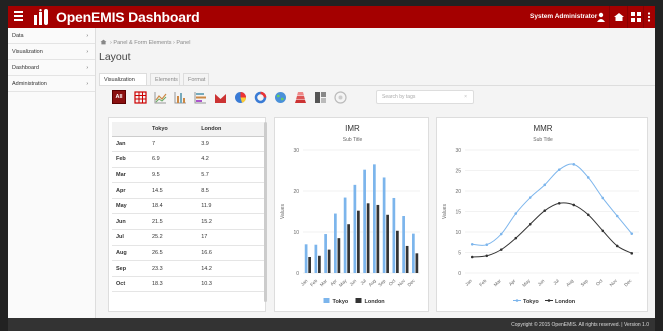 Image resolution: width=663 pixels, height=331 pixels. I want to click on user-name: System Administrator, so click(563, 16).